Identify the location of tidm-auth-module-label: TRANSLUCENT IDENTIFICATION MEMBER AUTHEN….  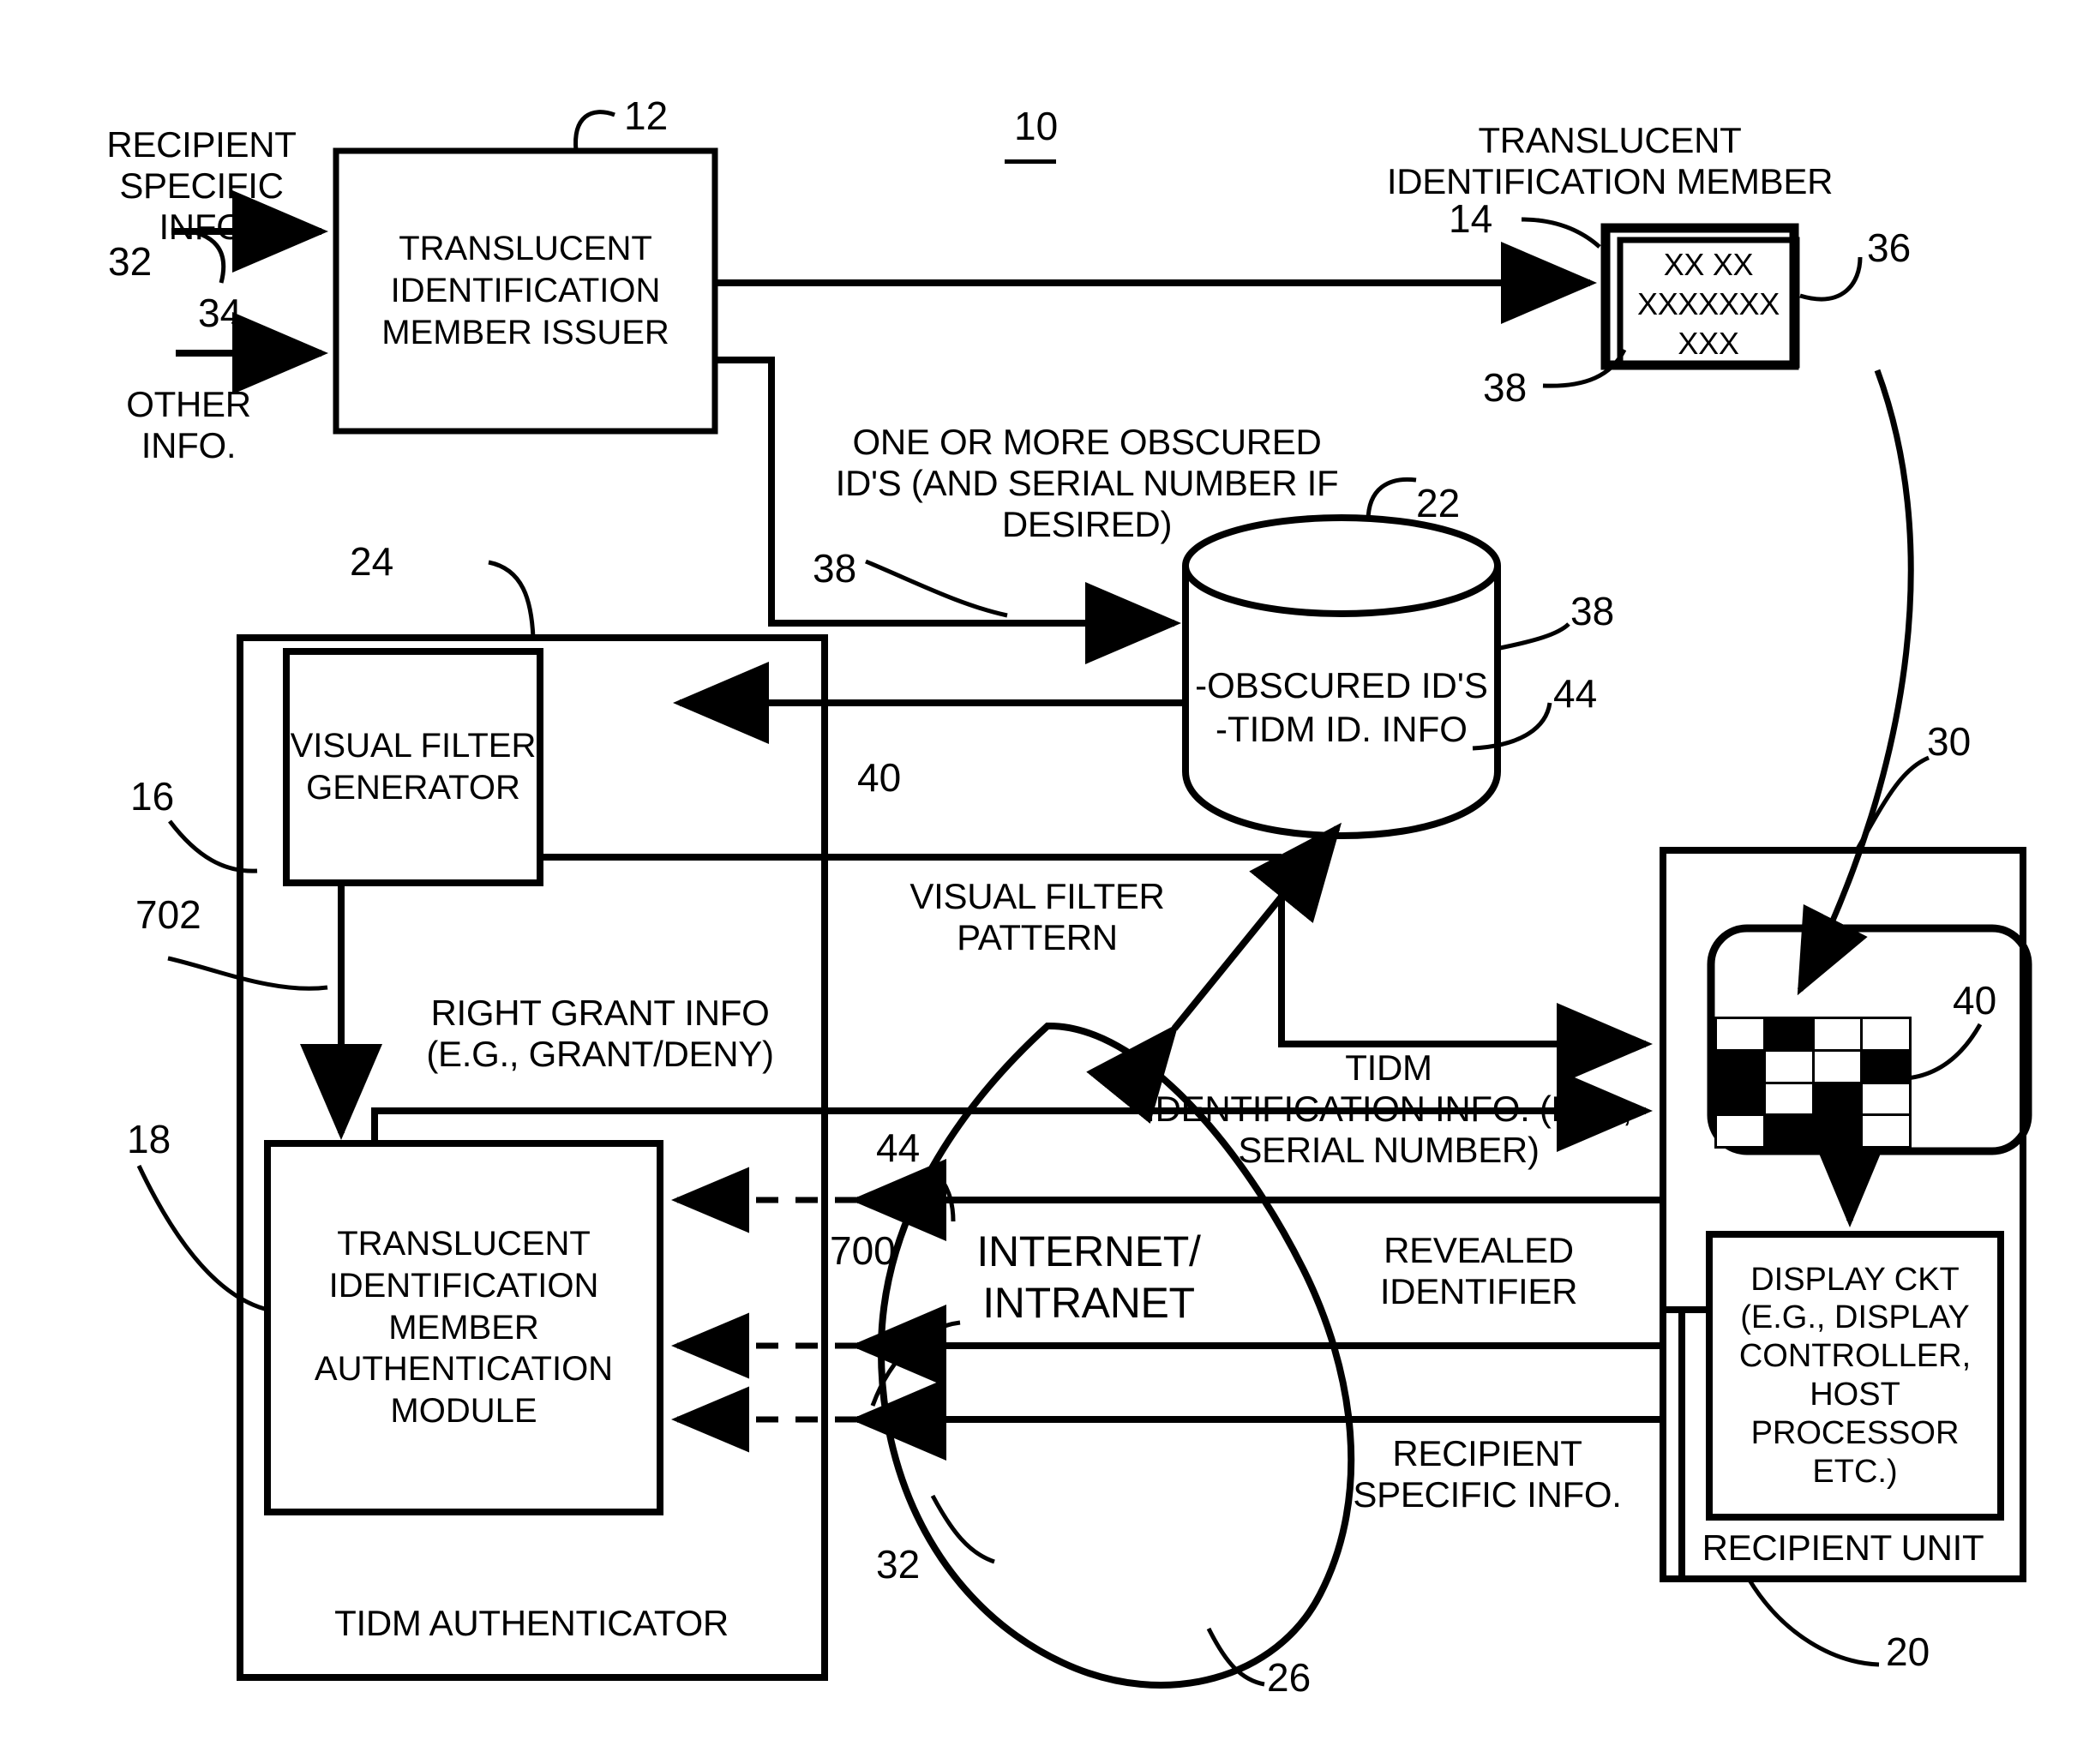
(464, 1328).